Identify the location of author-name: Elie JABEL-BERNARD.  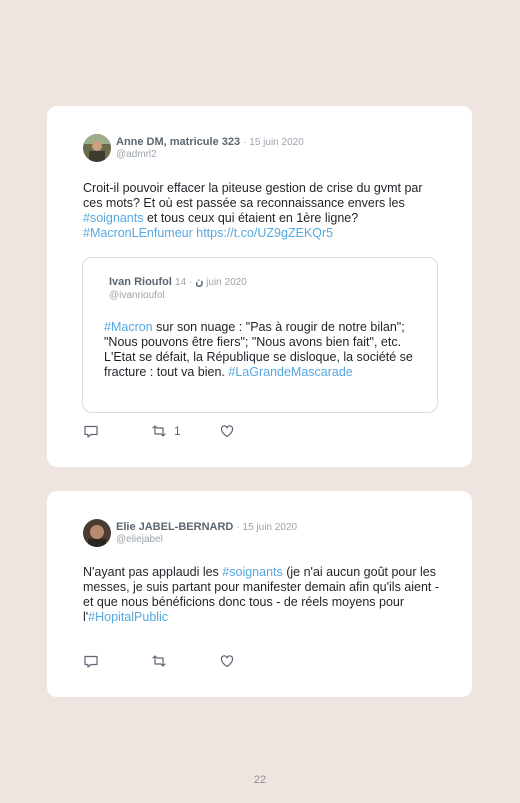
(174, 527).